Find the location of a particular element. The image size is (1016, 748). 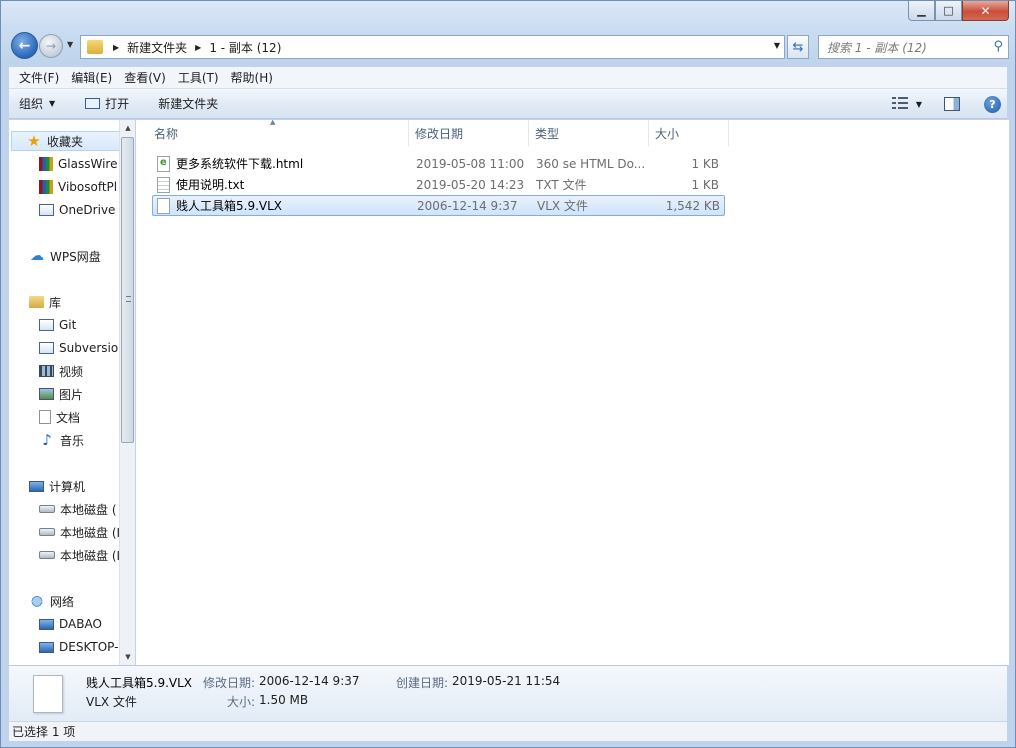

breadcrumb-item-parent: 新建文件夹 is located at coordinates (157, 47).